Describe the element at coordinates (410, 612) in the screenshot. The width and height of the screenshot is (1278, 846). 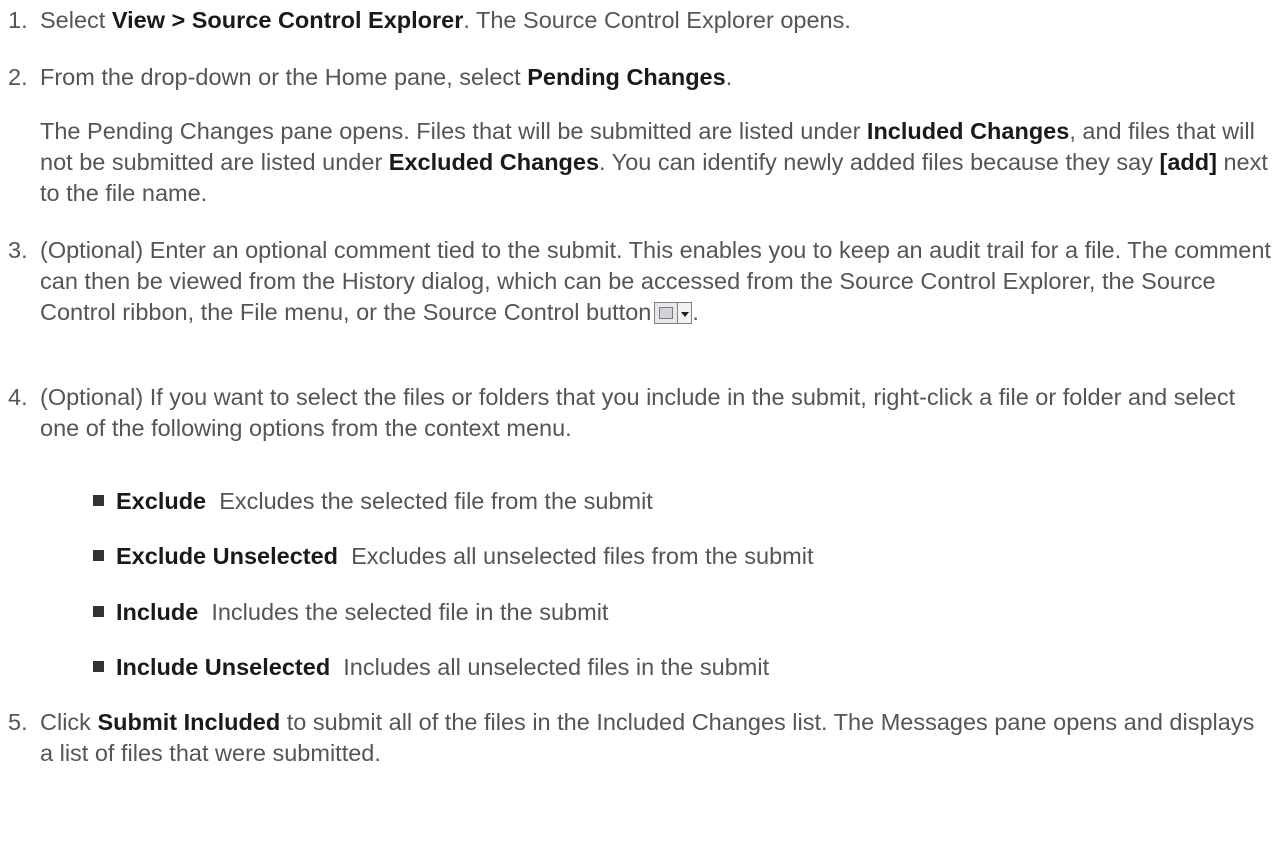
I see `option-desc: Includes the selected file in the submit` at that location.